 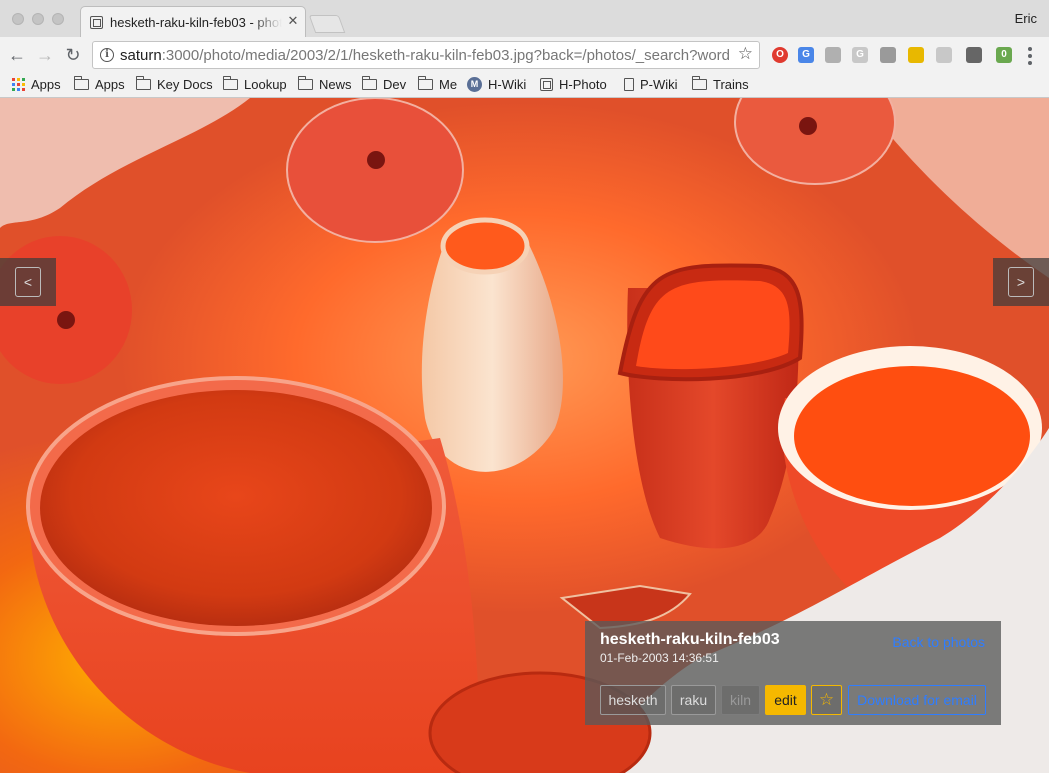 What do you see at coordinates (1030, 55) in the screenshot?
I see `browser-menu-icon` at bounding box center [1030, 55].